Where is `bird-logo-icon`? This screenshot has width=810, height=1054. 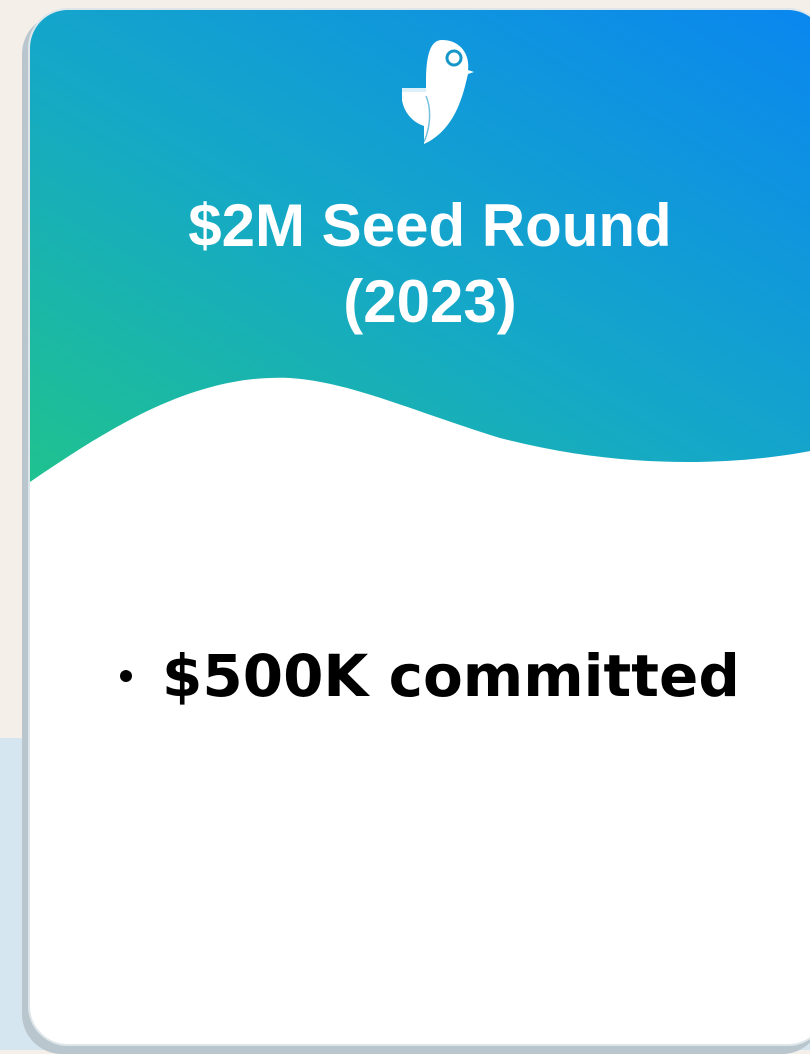 bird-logo-icon is located at coordinates (438, 92).